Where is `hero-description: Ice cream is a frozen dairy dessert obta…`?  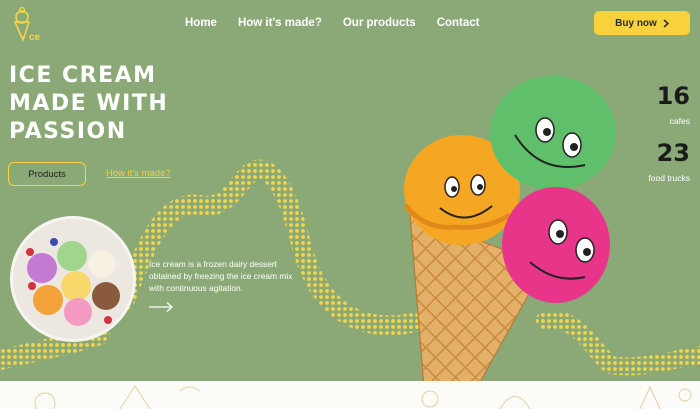 hero-description: Ice cream is a frozen dairy dessert obta… is located at coordinates (221, 276).